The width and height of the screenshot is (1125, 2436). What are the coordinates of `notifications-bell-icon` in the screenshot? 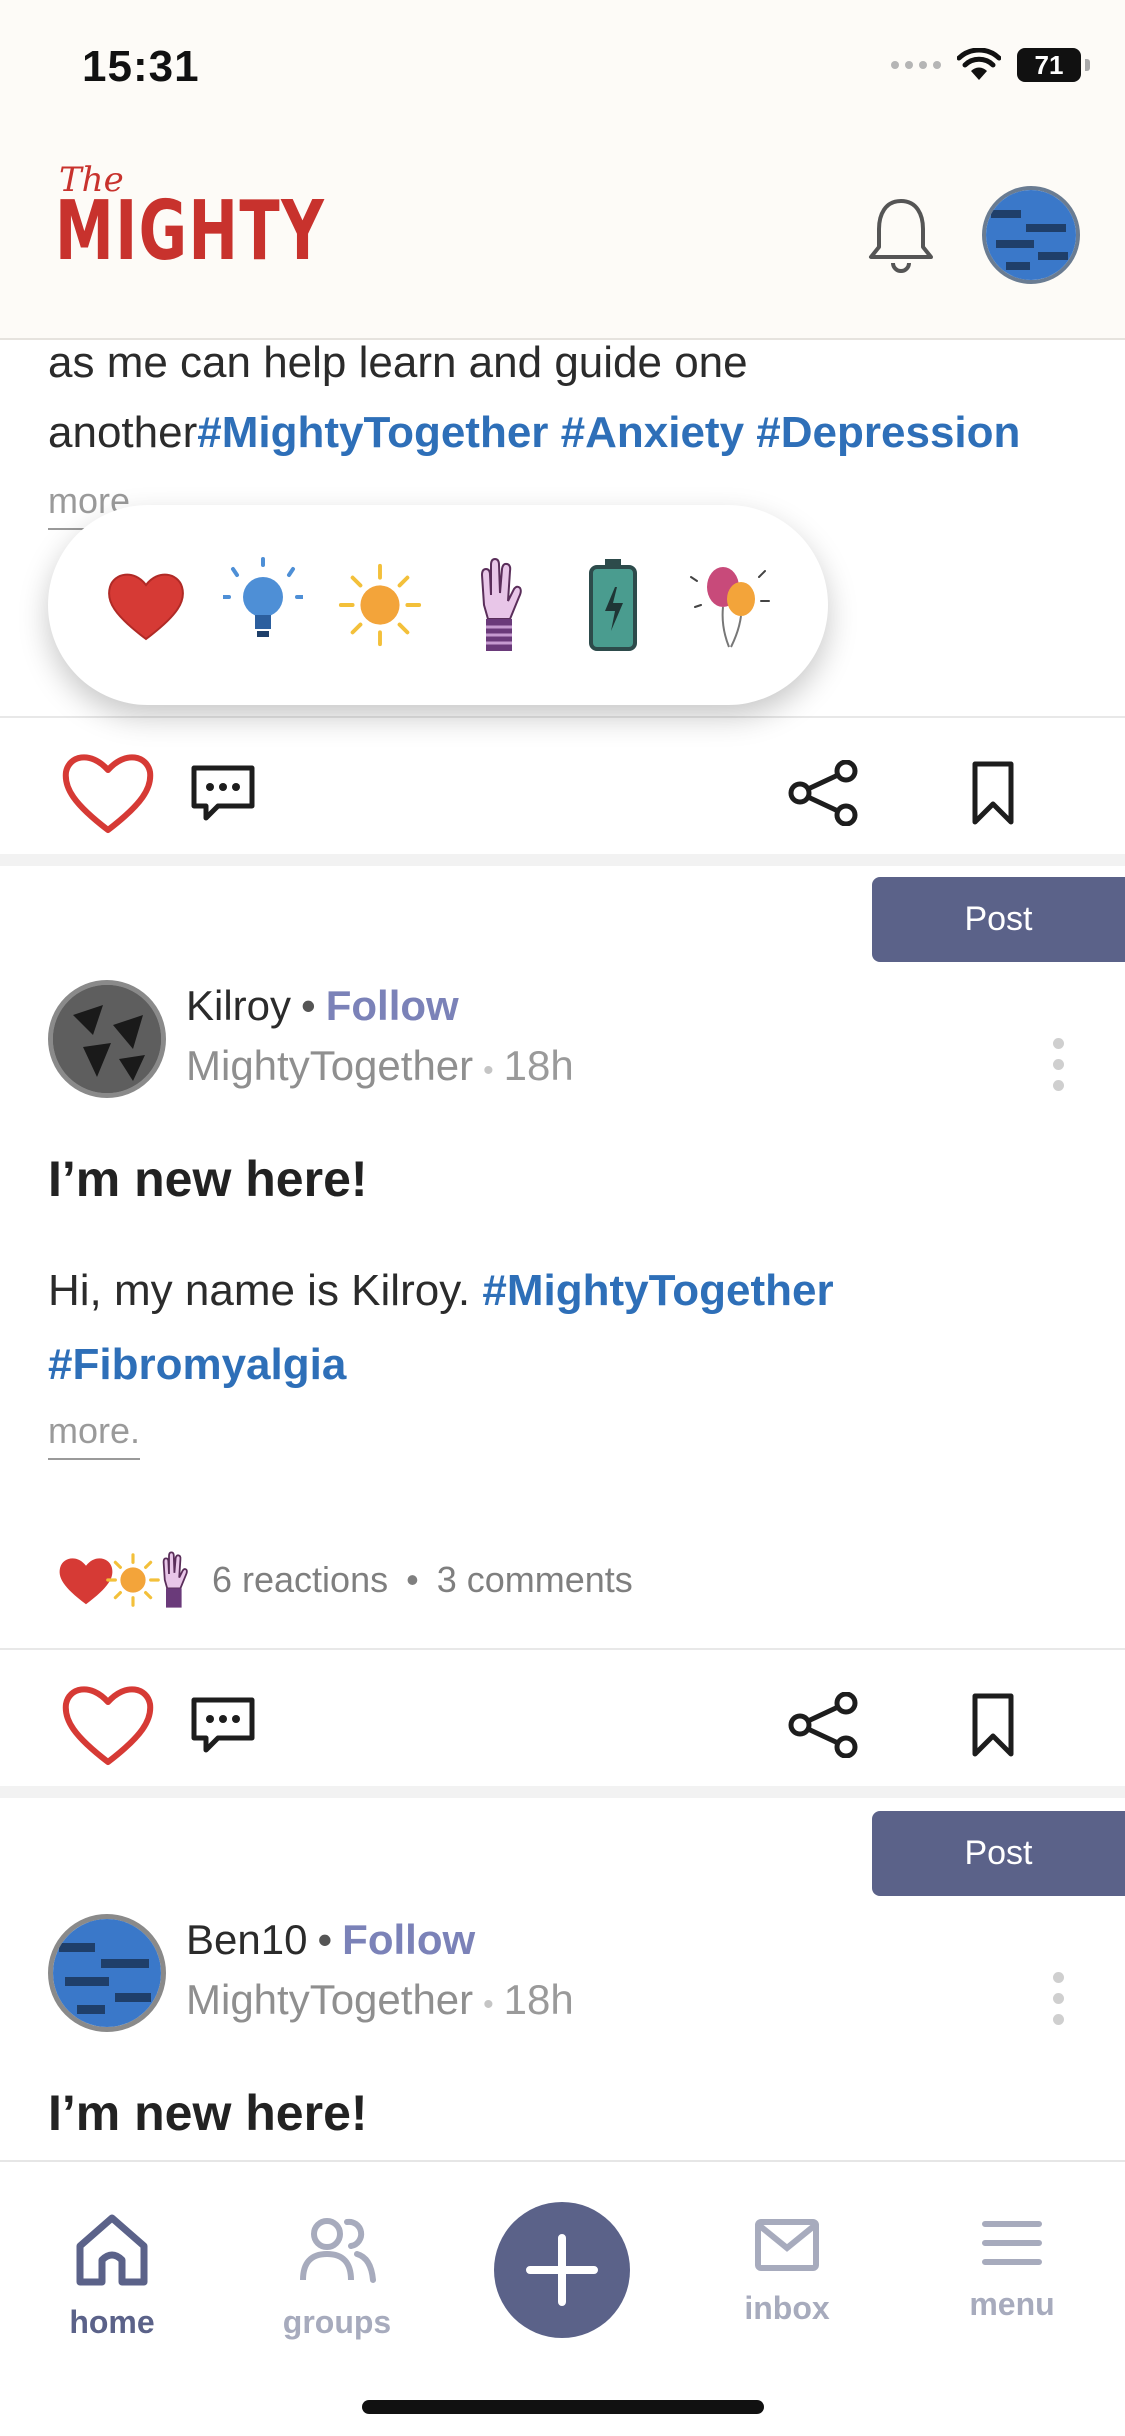 It's located at (901, 235).